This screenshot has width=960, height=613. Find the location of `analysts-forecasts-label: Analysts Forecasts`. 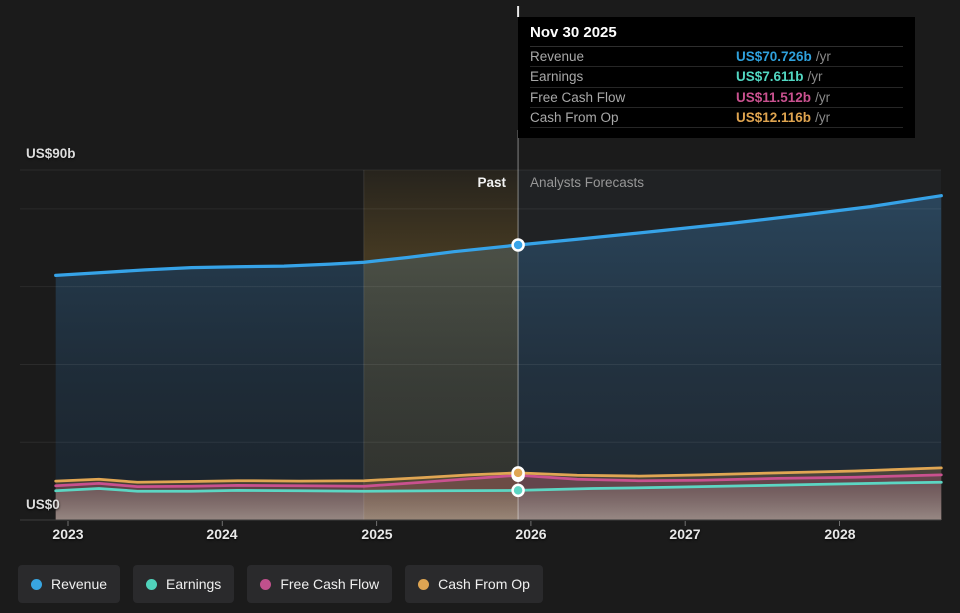

analysts-forecasts-label: Analysts Forecasts is located at coordinates (587, 182).